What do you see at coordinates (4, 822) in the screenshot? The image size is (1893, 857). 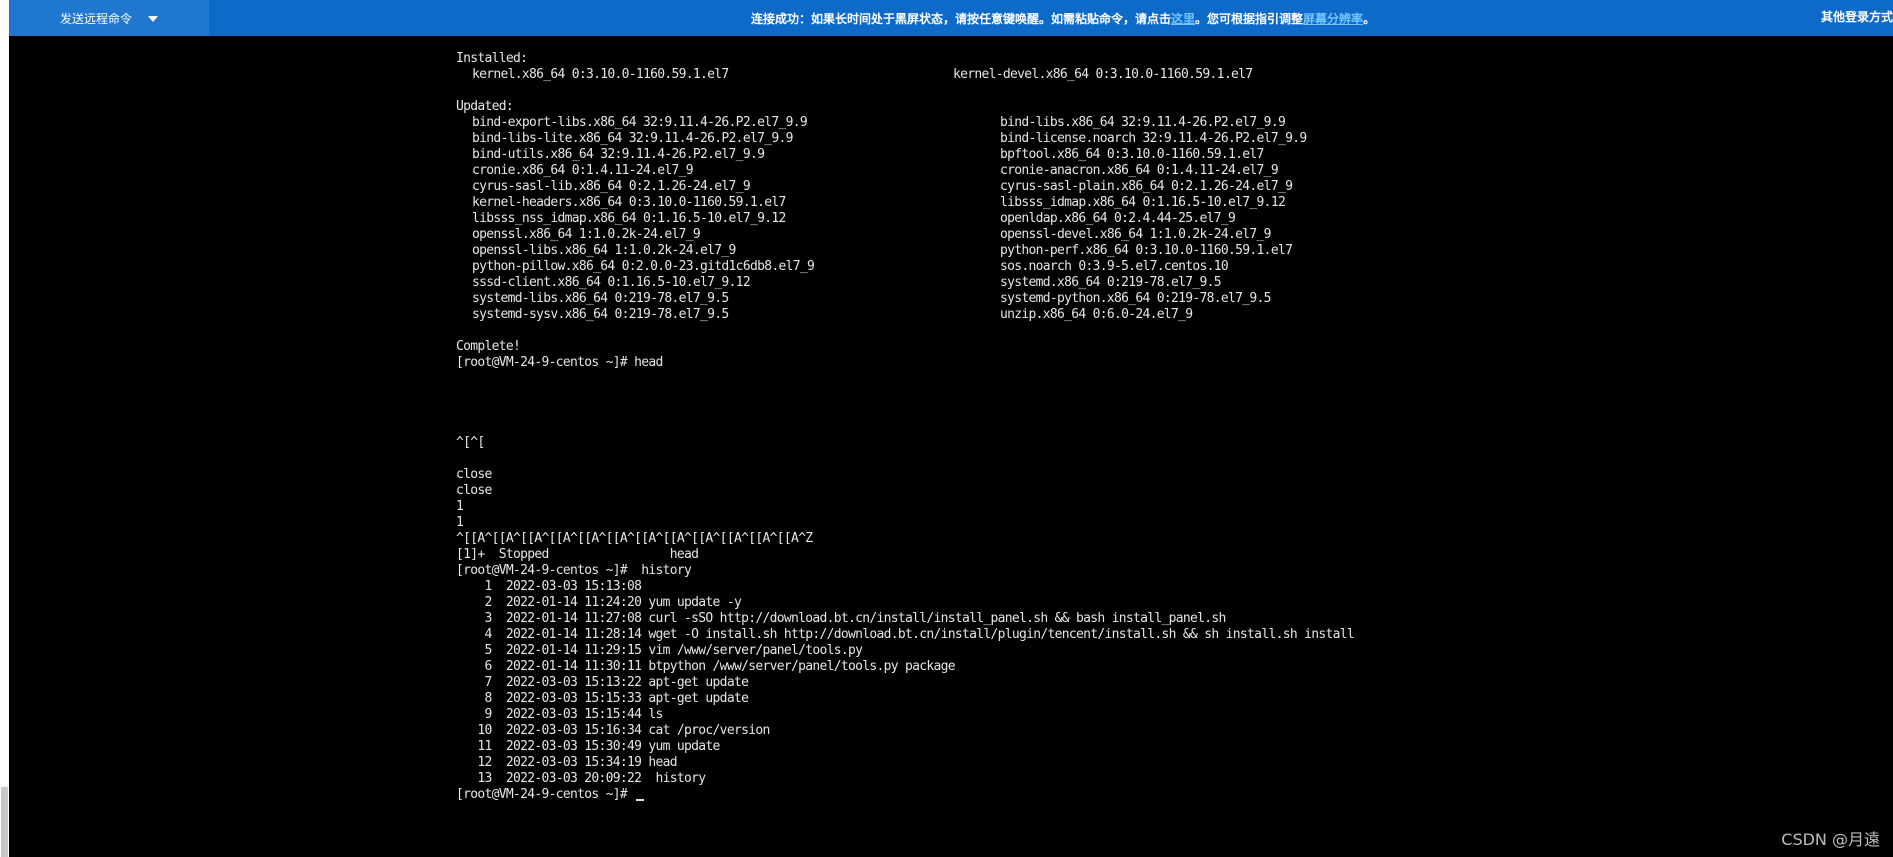 I see `scrollbar-thumb` at bounding box center [4, 822].